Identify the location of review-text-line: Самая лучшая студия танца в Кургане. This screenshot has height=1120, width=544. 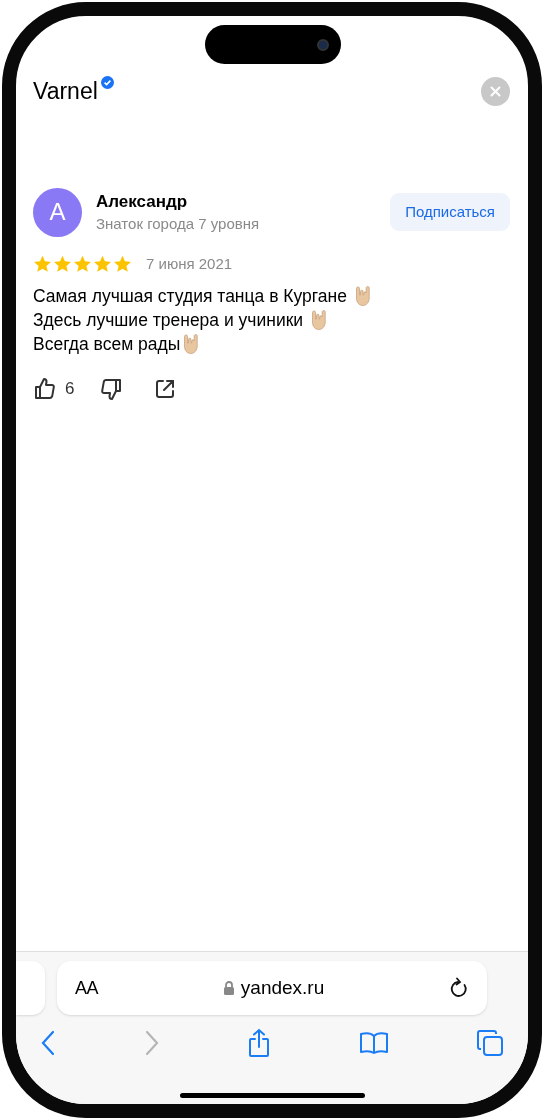
(190, 296).